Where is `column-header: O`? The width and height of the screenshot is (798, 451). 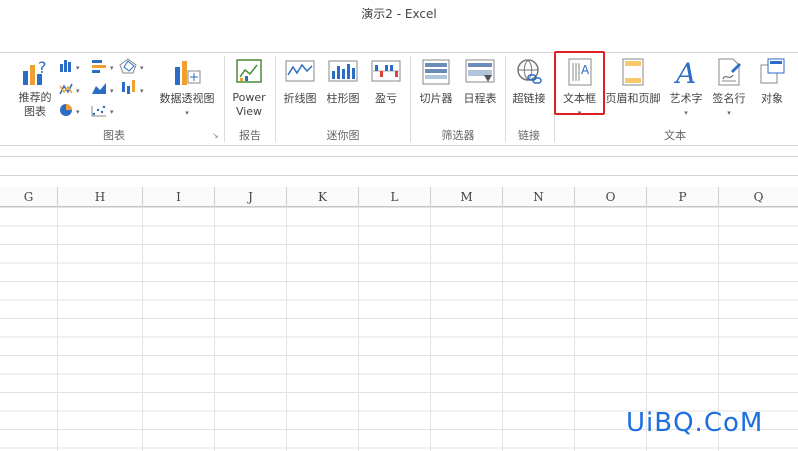 column-header: O is located at coordinates (611, 197).